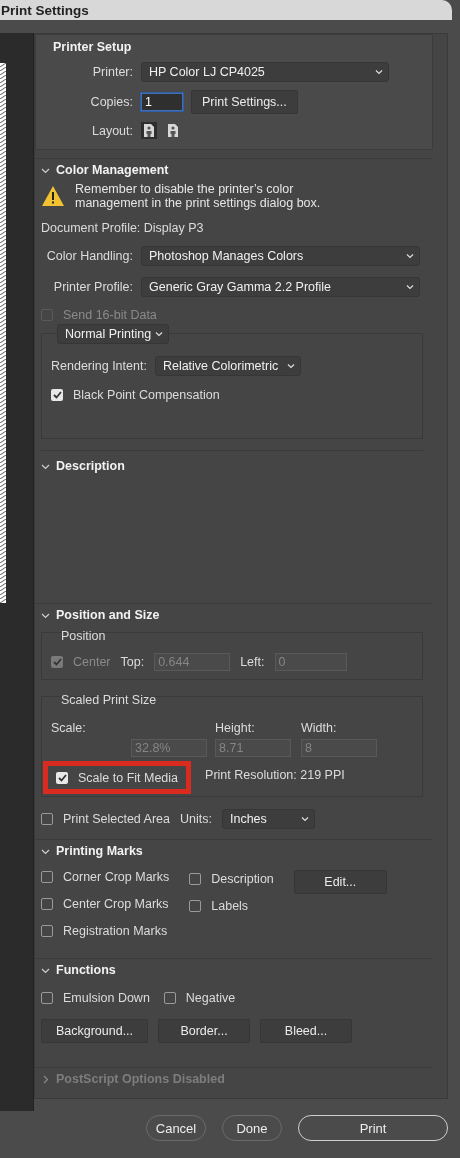 This screenshot has height=1158, width=460. Describe the element at coordinates (112, 72) in the screenshot. I see `field-label: Printer:` at that location.